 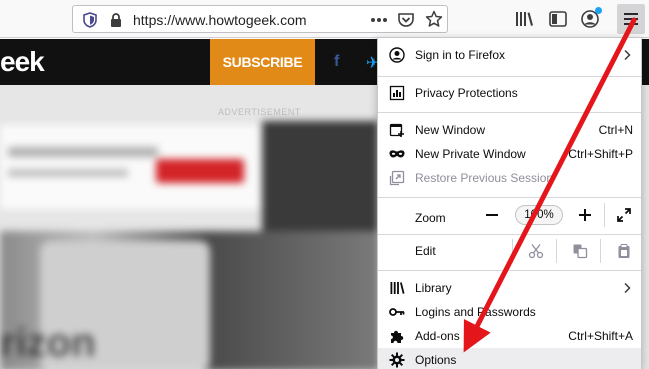 What do you see at coordinates (397, 93) in the screenshot?
I see `privacy-dashboard-icon` at bounding box center [397, 93].